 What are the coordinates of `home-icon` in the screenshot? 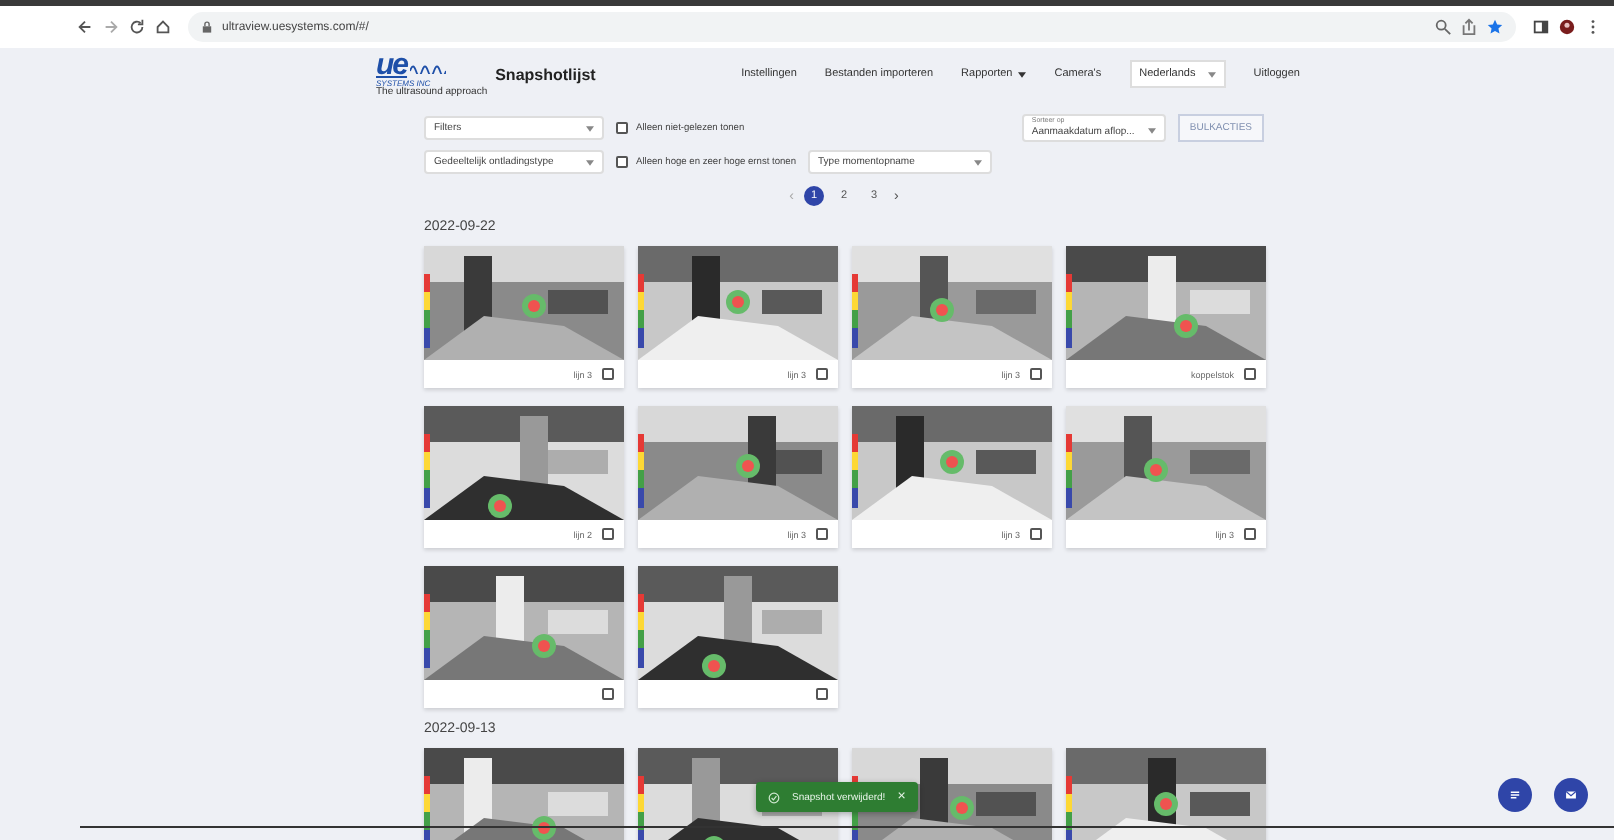 It's located at (163, 27).